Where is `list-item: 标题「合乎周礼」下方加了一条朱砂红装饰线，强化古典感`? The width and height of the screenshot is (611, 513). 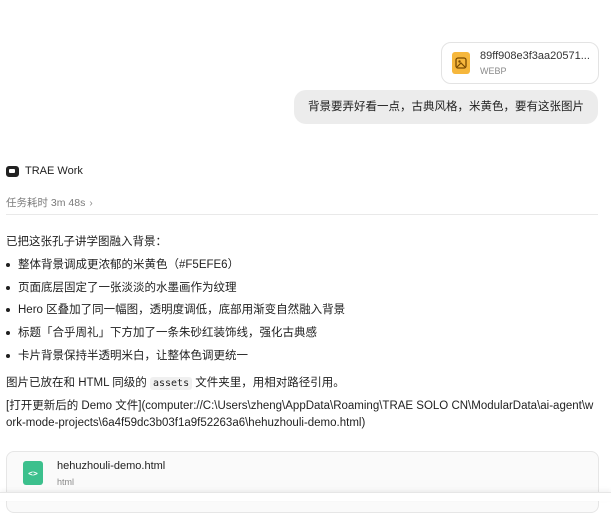 list-item: 标题「合乎周礼」下方加了一条朱砂红装饰线，强化古典感 is located at coordinates (175, 335).